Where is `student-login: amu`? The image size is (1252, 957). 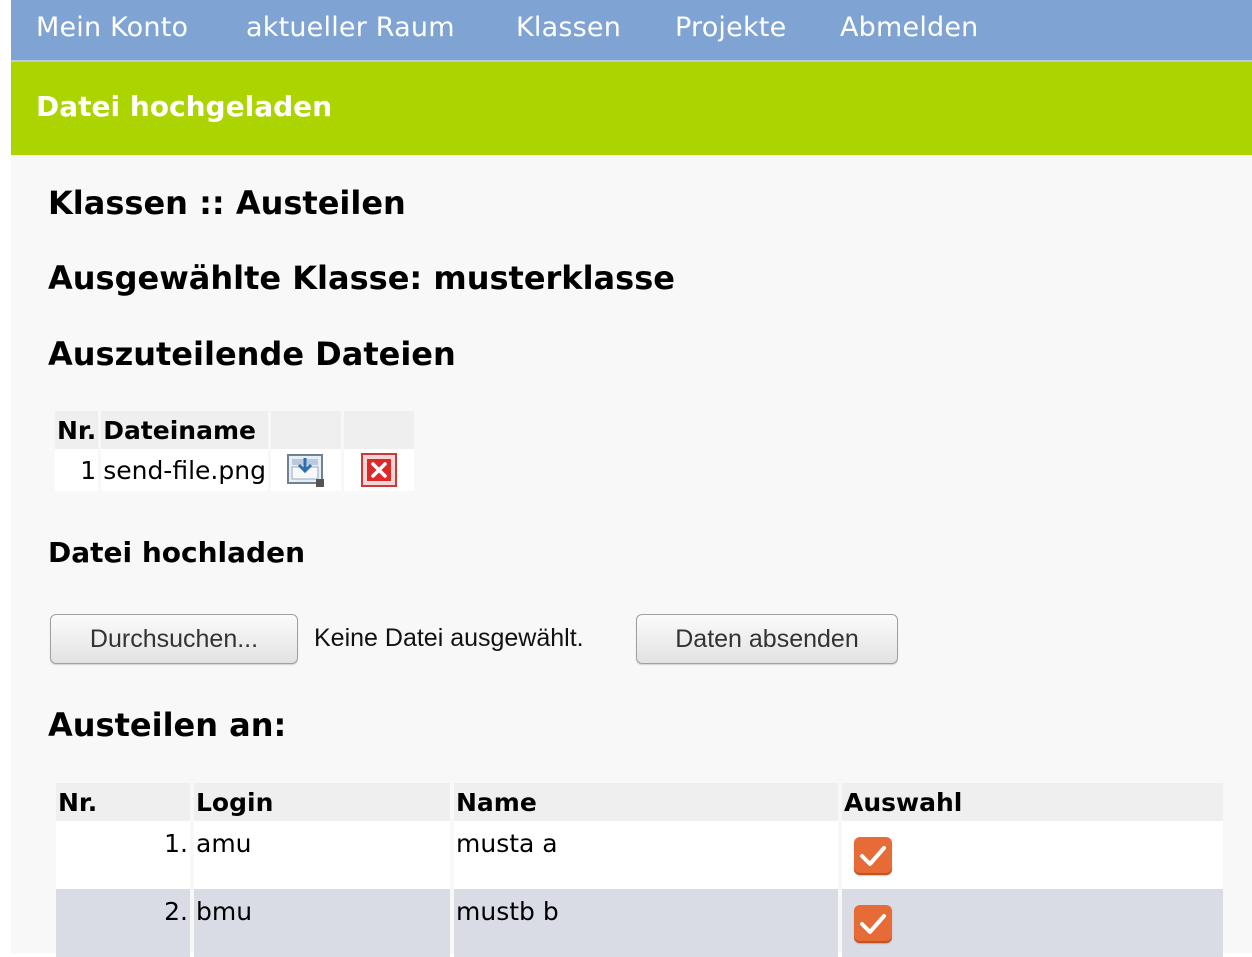 student-login: amu is located at coordinates (322, 855).